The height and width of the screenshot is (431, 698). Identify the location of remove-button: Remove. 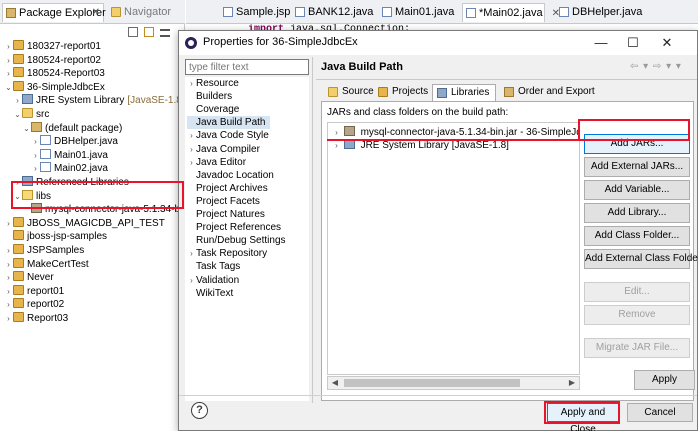
(637, 315).